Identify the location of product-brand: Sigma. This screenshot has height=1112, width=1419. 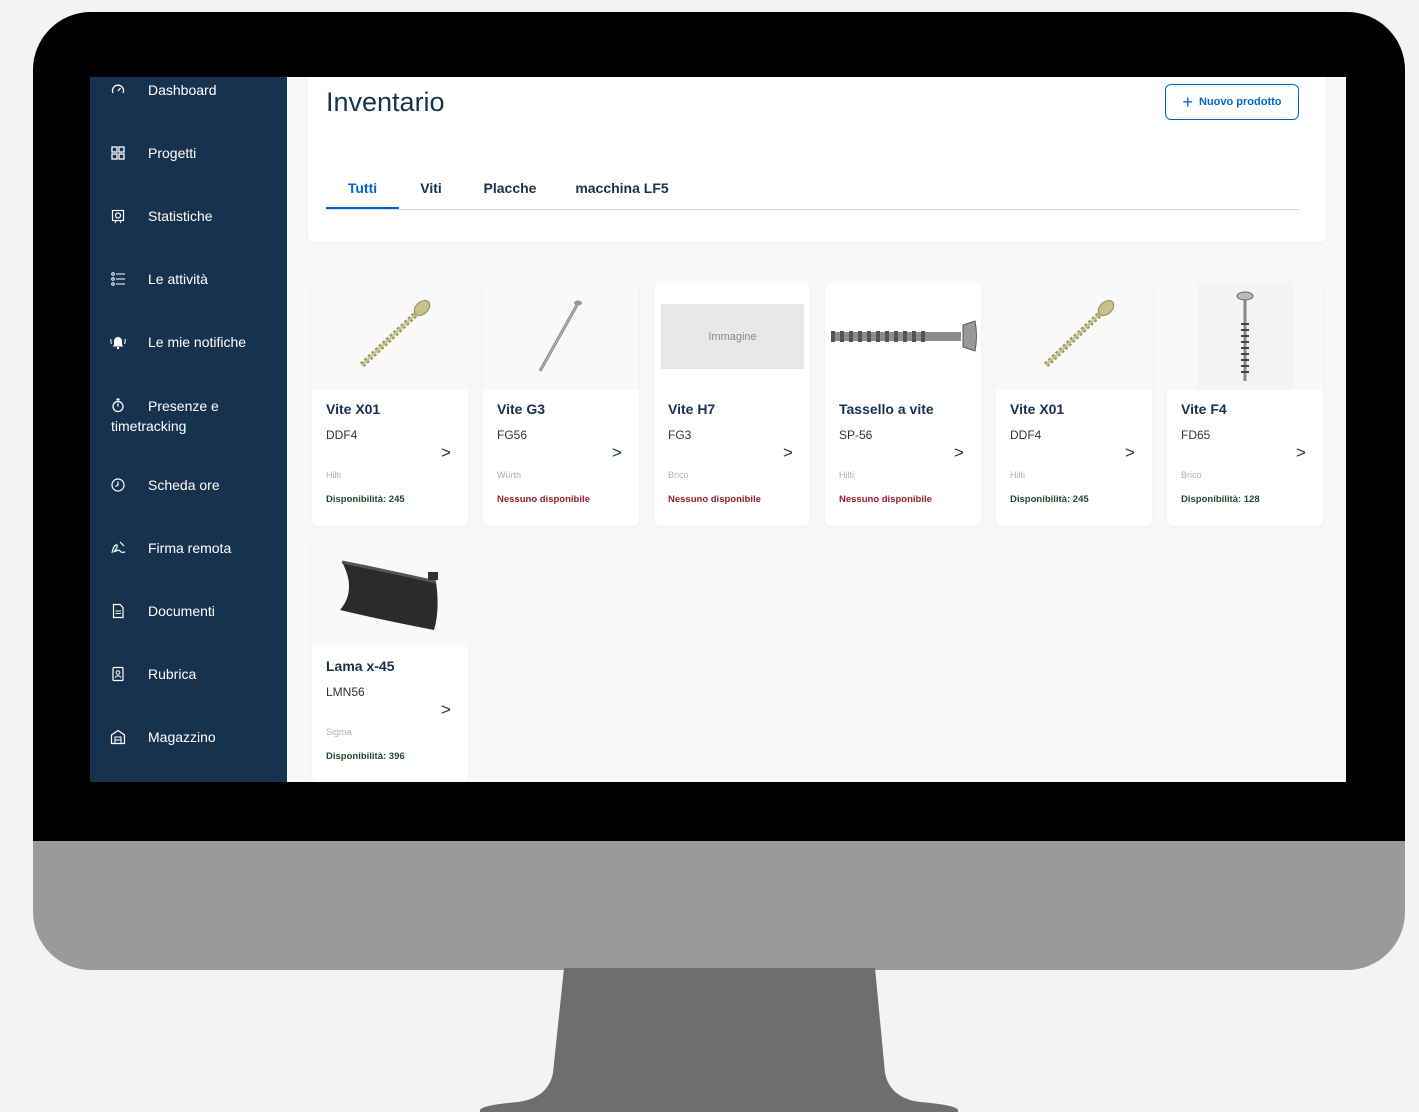
(339, 732).